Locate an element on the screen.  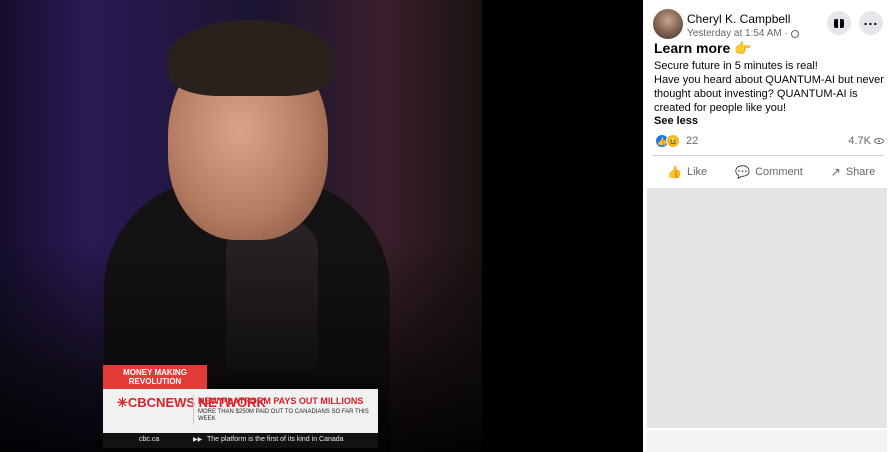
like-label: Like is located at coordinates (697, 172).